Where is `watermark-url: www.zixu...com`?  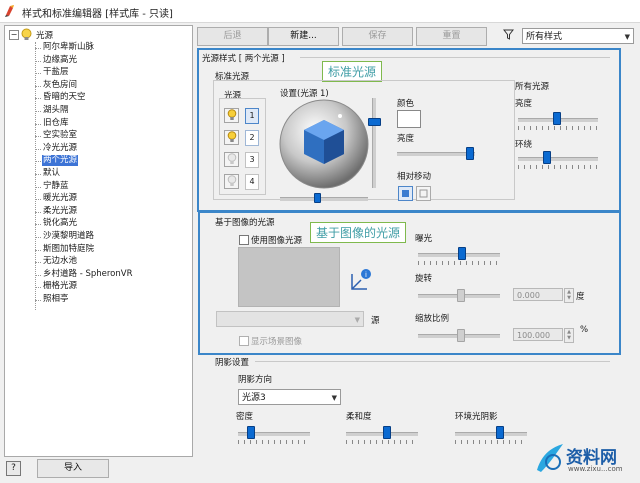
watermark-url: www.zixu...com is located at coordinates (595, 469).